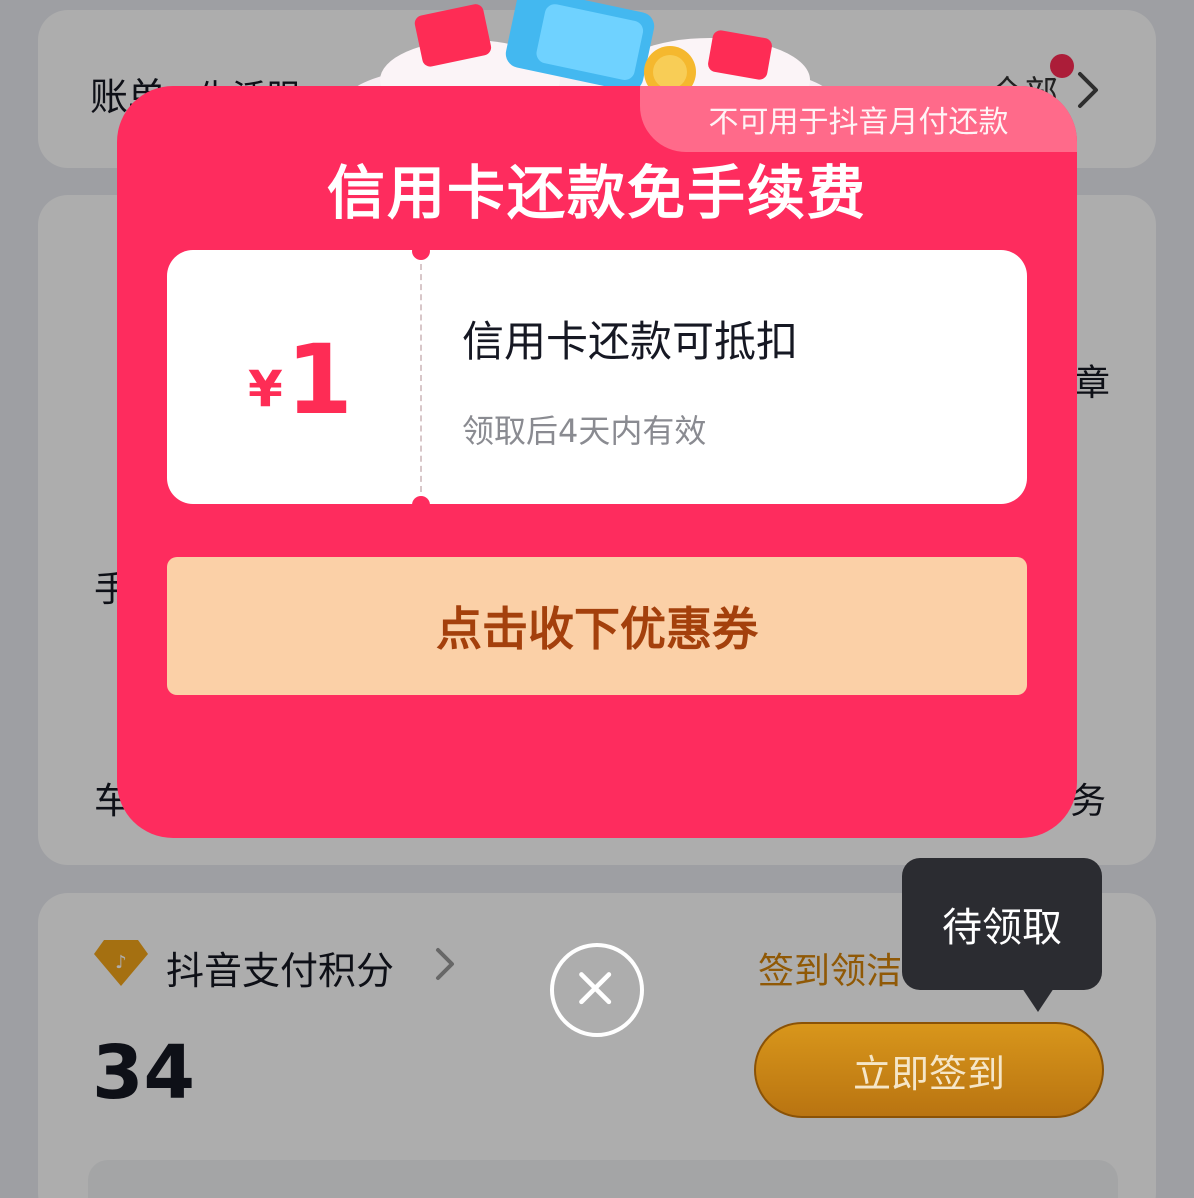 This screenshot has height=1198, width=1194. I want to click on coupon-description: 信用卡还款可抵扣, so click(630, 341).